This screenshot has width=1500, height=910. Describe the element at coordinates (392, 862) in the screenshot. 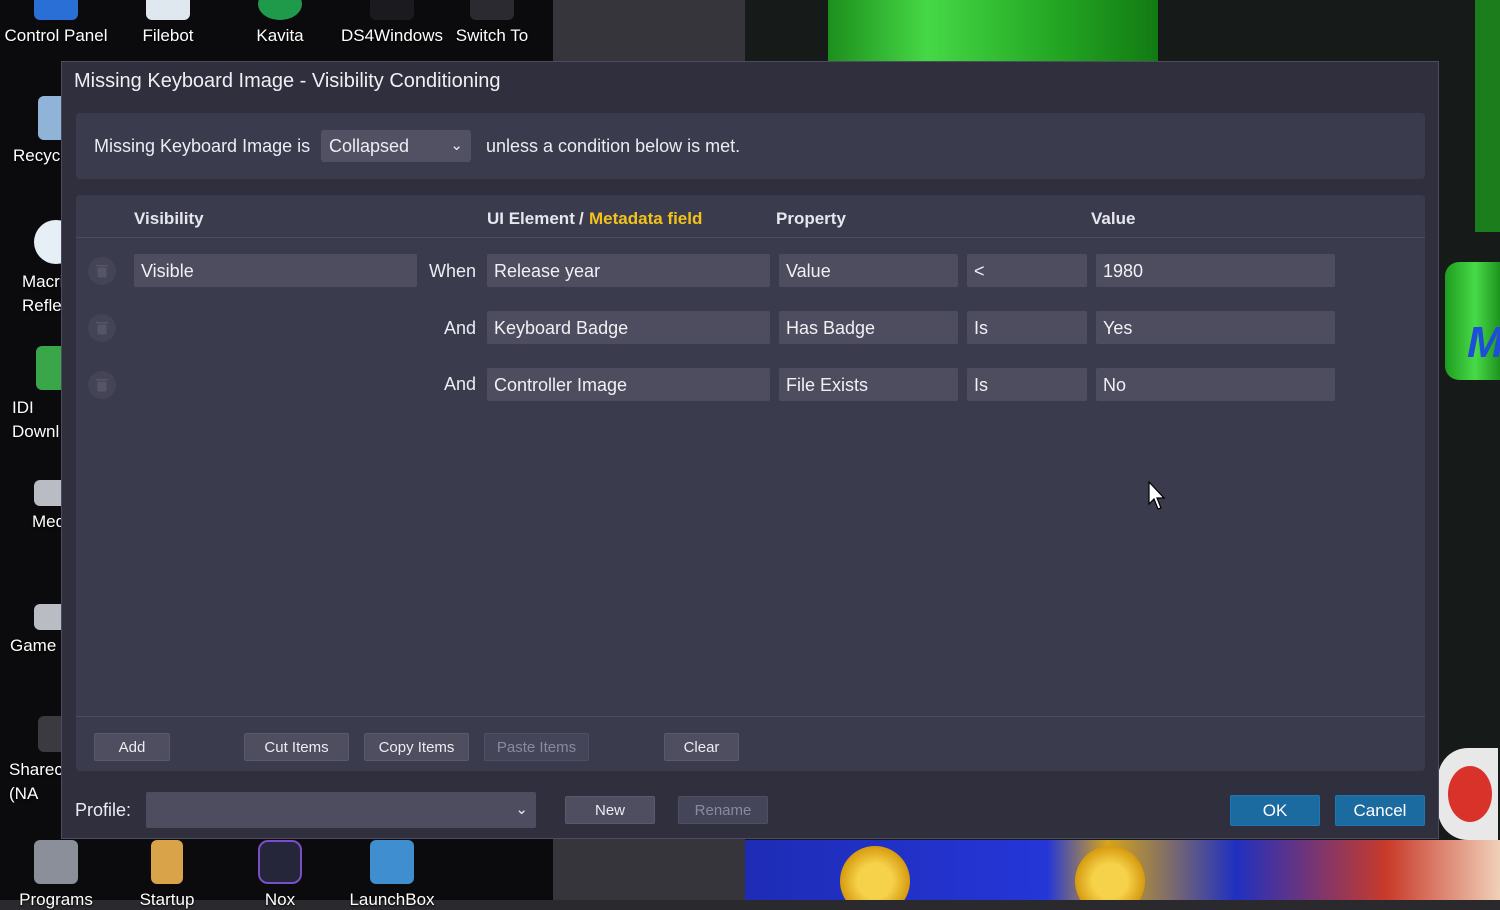

I see `launchbox-icon` at that location.